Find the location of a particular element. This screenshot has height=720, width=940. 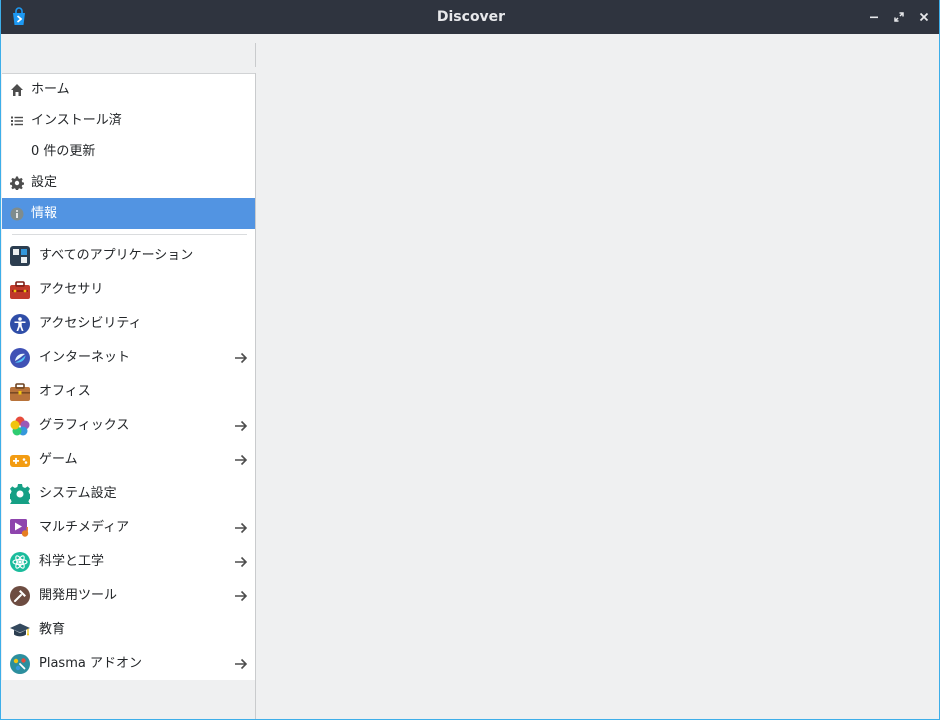

category-label: Plasma アドオン is located at coordinates (90, 663).